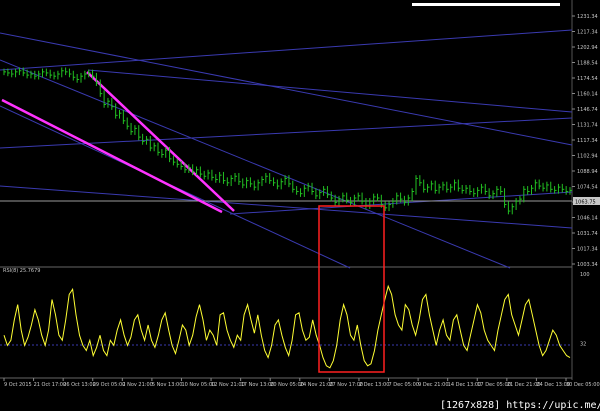 The width and height of the screenshot is (600, 411). Describe the element at coordinates (583, 344) in the screenshot. I see `rsi-tick-label: 32` at that location.